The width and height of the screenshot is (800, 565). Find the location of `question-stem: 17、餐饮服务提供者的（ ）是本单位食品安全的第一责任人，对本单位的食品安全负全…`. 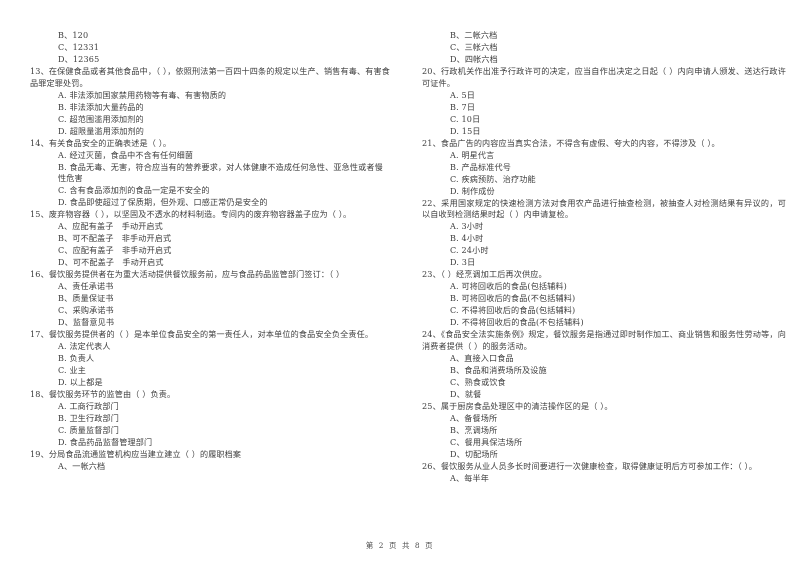

question-stem: 17、餐饮服务提供者的（ ）是本单位食品安全的第一责任人，对本单位的食品安全负全… is located at coordinates (202, 334).